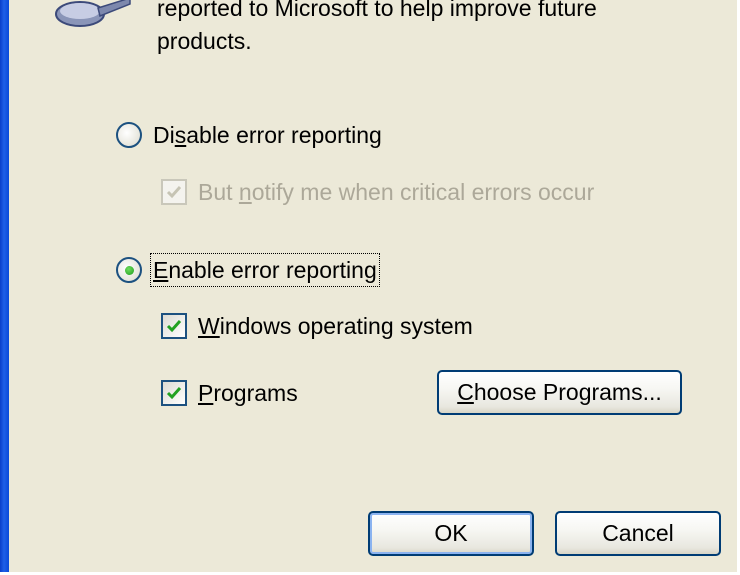 This screenshot has height=575, width=740. I want to click on radio-dot-icon, so click(129, 270).